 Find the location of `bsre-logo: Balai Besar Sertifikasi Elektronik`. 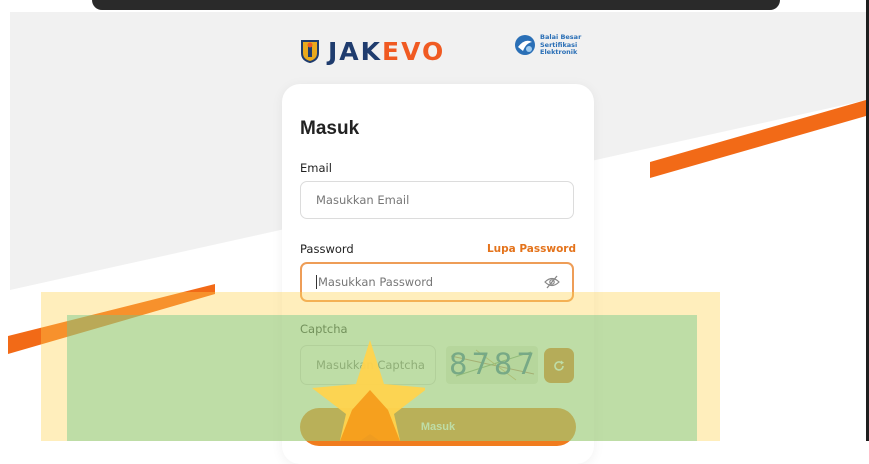

bsre-logo: Balai Besar Sertifikasi Elektronik is located at coordinates (548, 45).